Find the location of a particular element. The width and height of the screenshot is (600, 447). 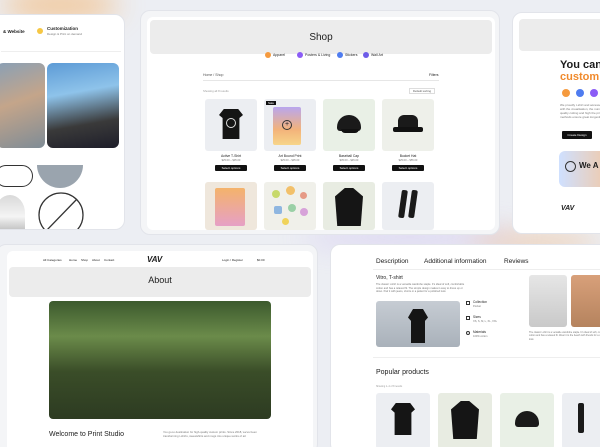

feature-website-label: & Website is located at coordinates (14, 31).